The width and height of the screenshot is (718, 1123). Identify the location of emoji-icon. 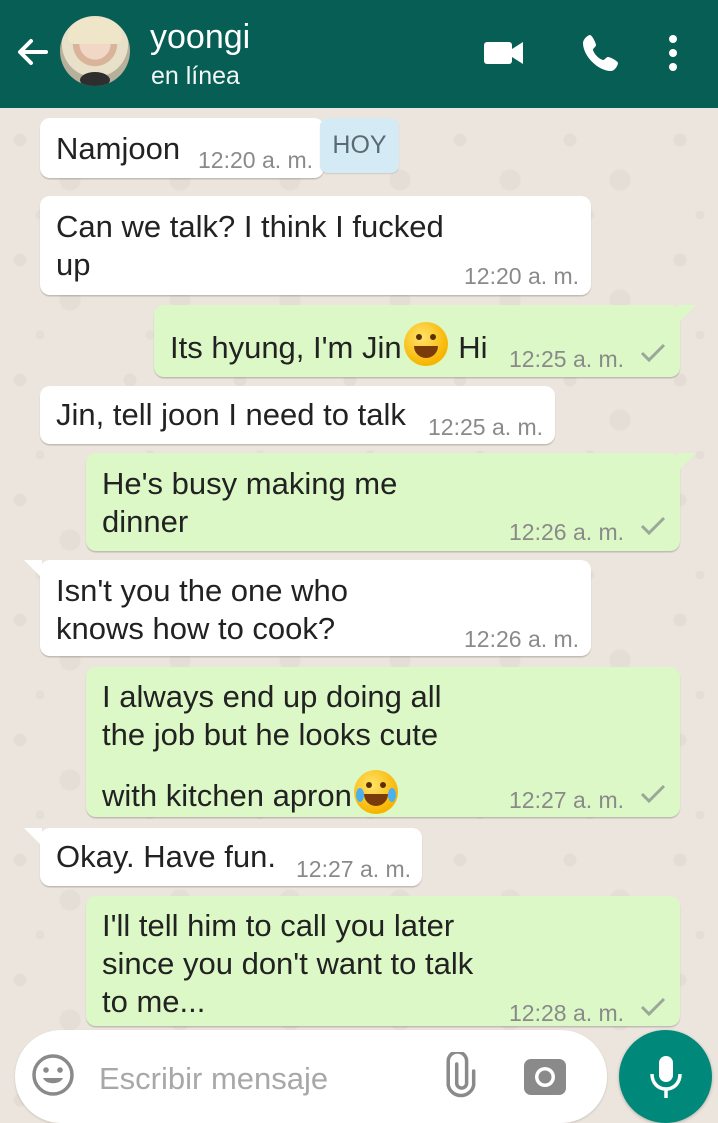
(53, 1075).